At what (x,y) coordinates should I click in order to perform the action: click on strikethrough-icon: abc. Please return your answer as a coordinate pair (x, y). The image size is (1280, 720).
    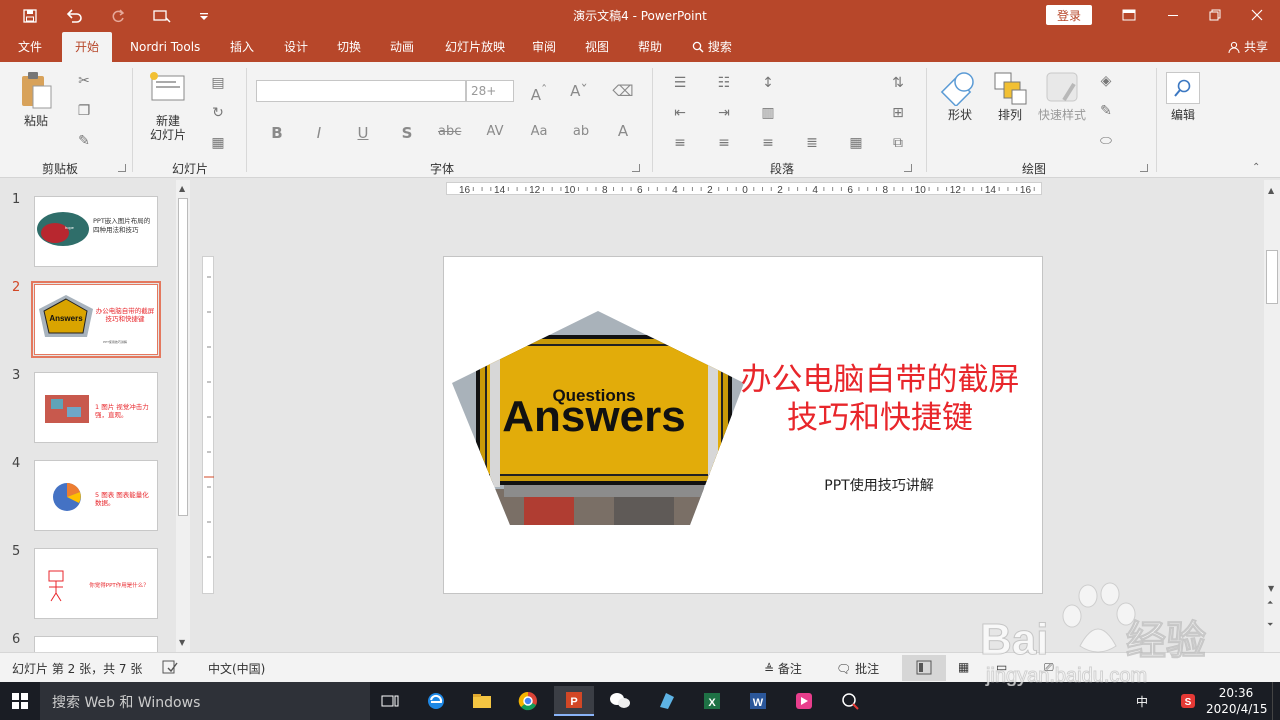
    Looking at the image, I should click on (449, 131).